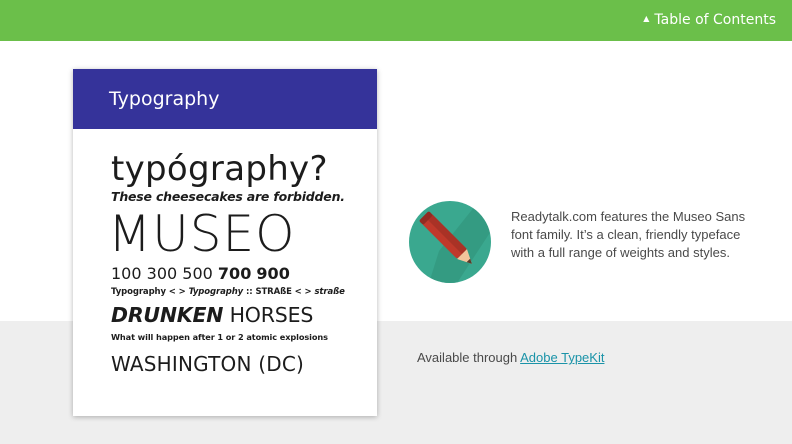  What do you see at coordinates (329, 292) in the screenshot?
I see `strasse-part-4: straße` at bounding box center [329, 292].